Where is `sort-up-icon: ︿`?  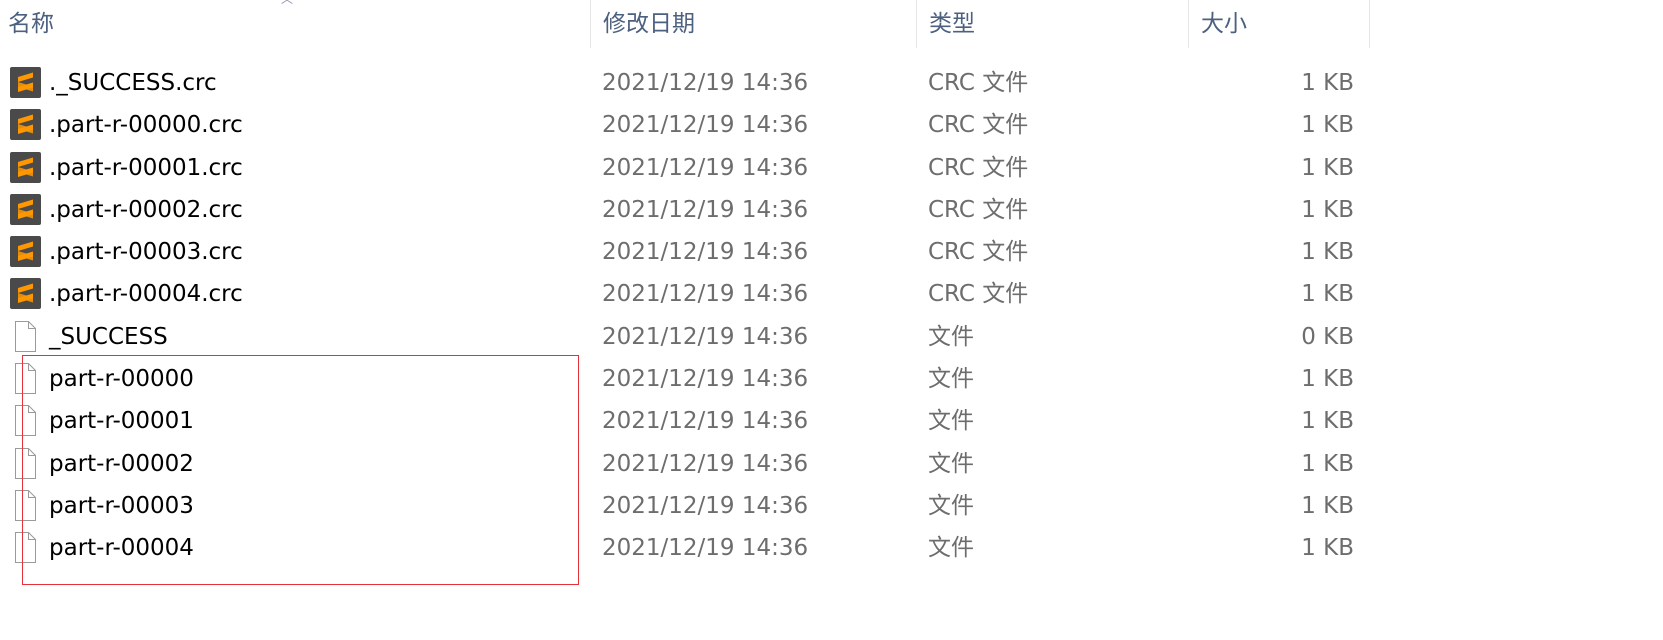
sort-up-icon: ︿ is located at coordinates (288, 2).